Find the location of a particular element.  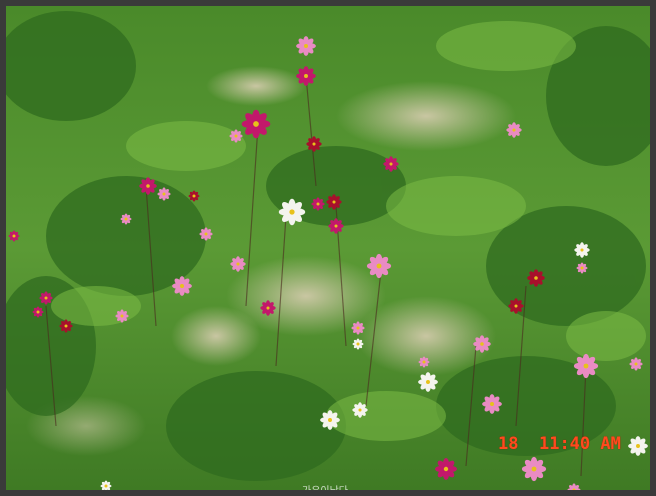

photo-watermark: 가우이낭다 is located at coordinates (325, 491).